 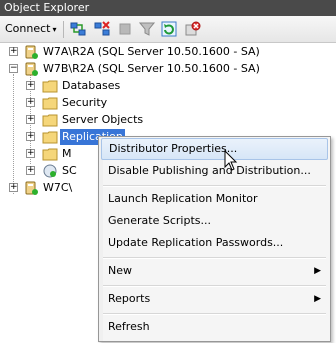 I want to click on tree-node-label: SC, so click(x=69, y=170).